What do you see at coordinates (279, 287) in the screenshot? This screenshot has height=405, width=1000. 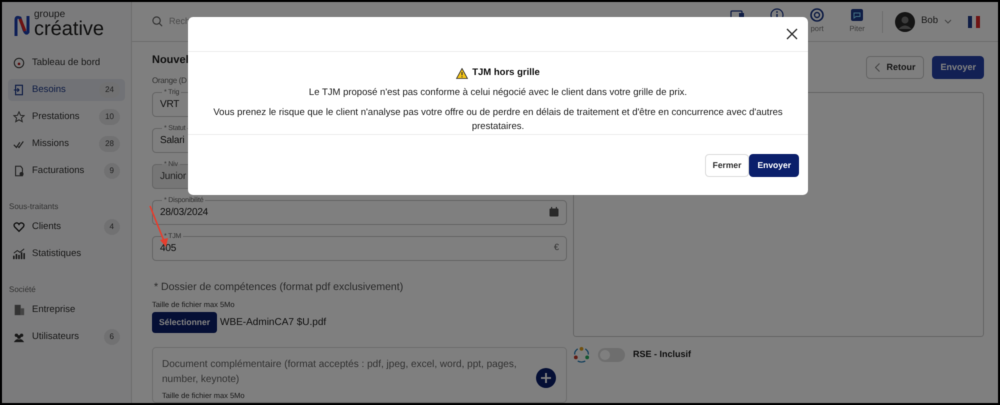 I see `upload-label: * Dossier de compétences (format pdf exclusivement)` at bounding box center [279, 287].